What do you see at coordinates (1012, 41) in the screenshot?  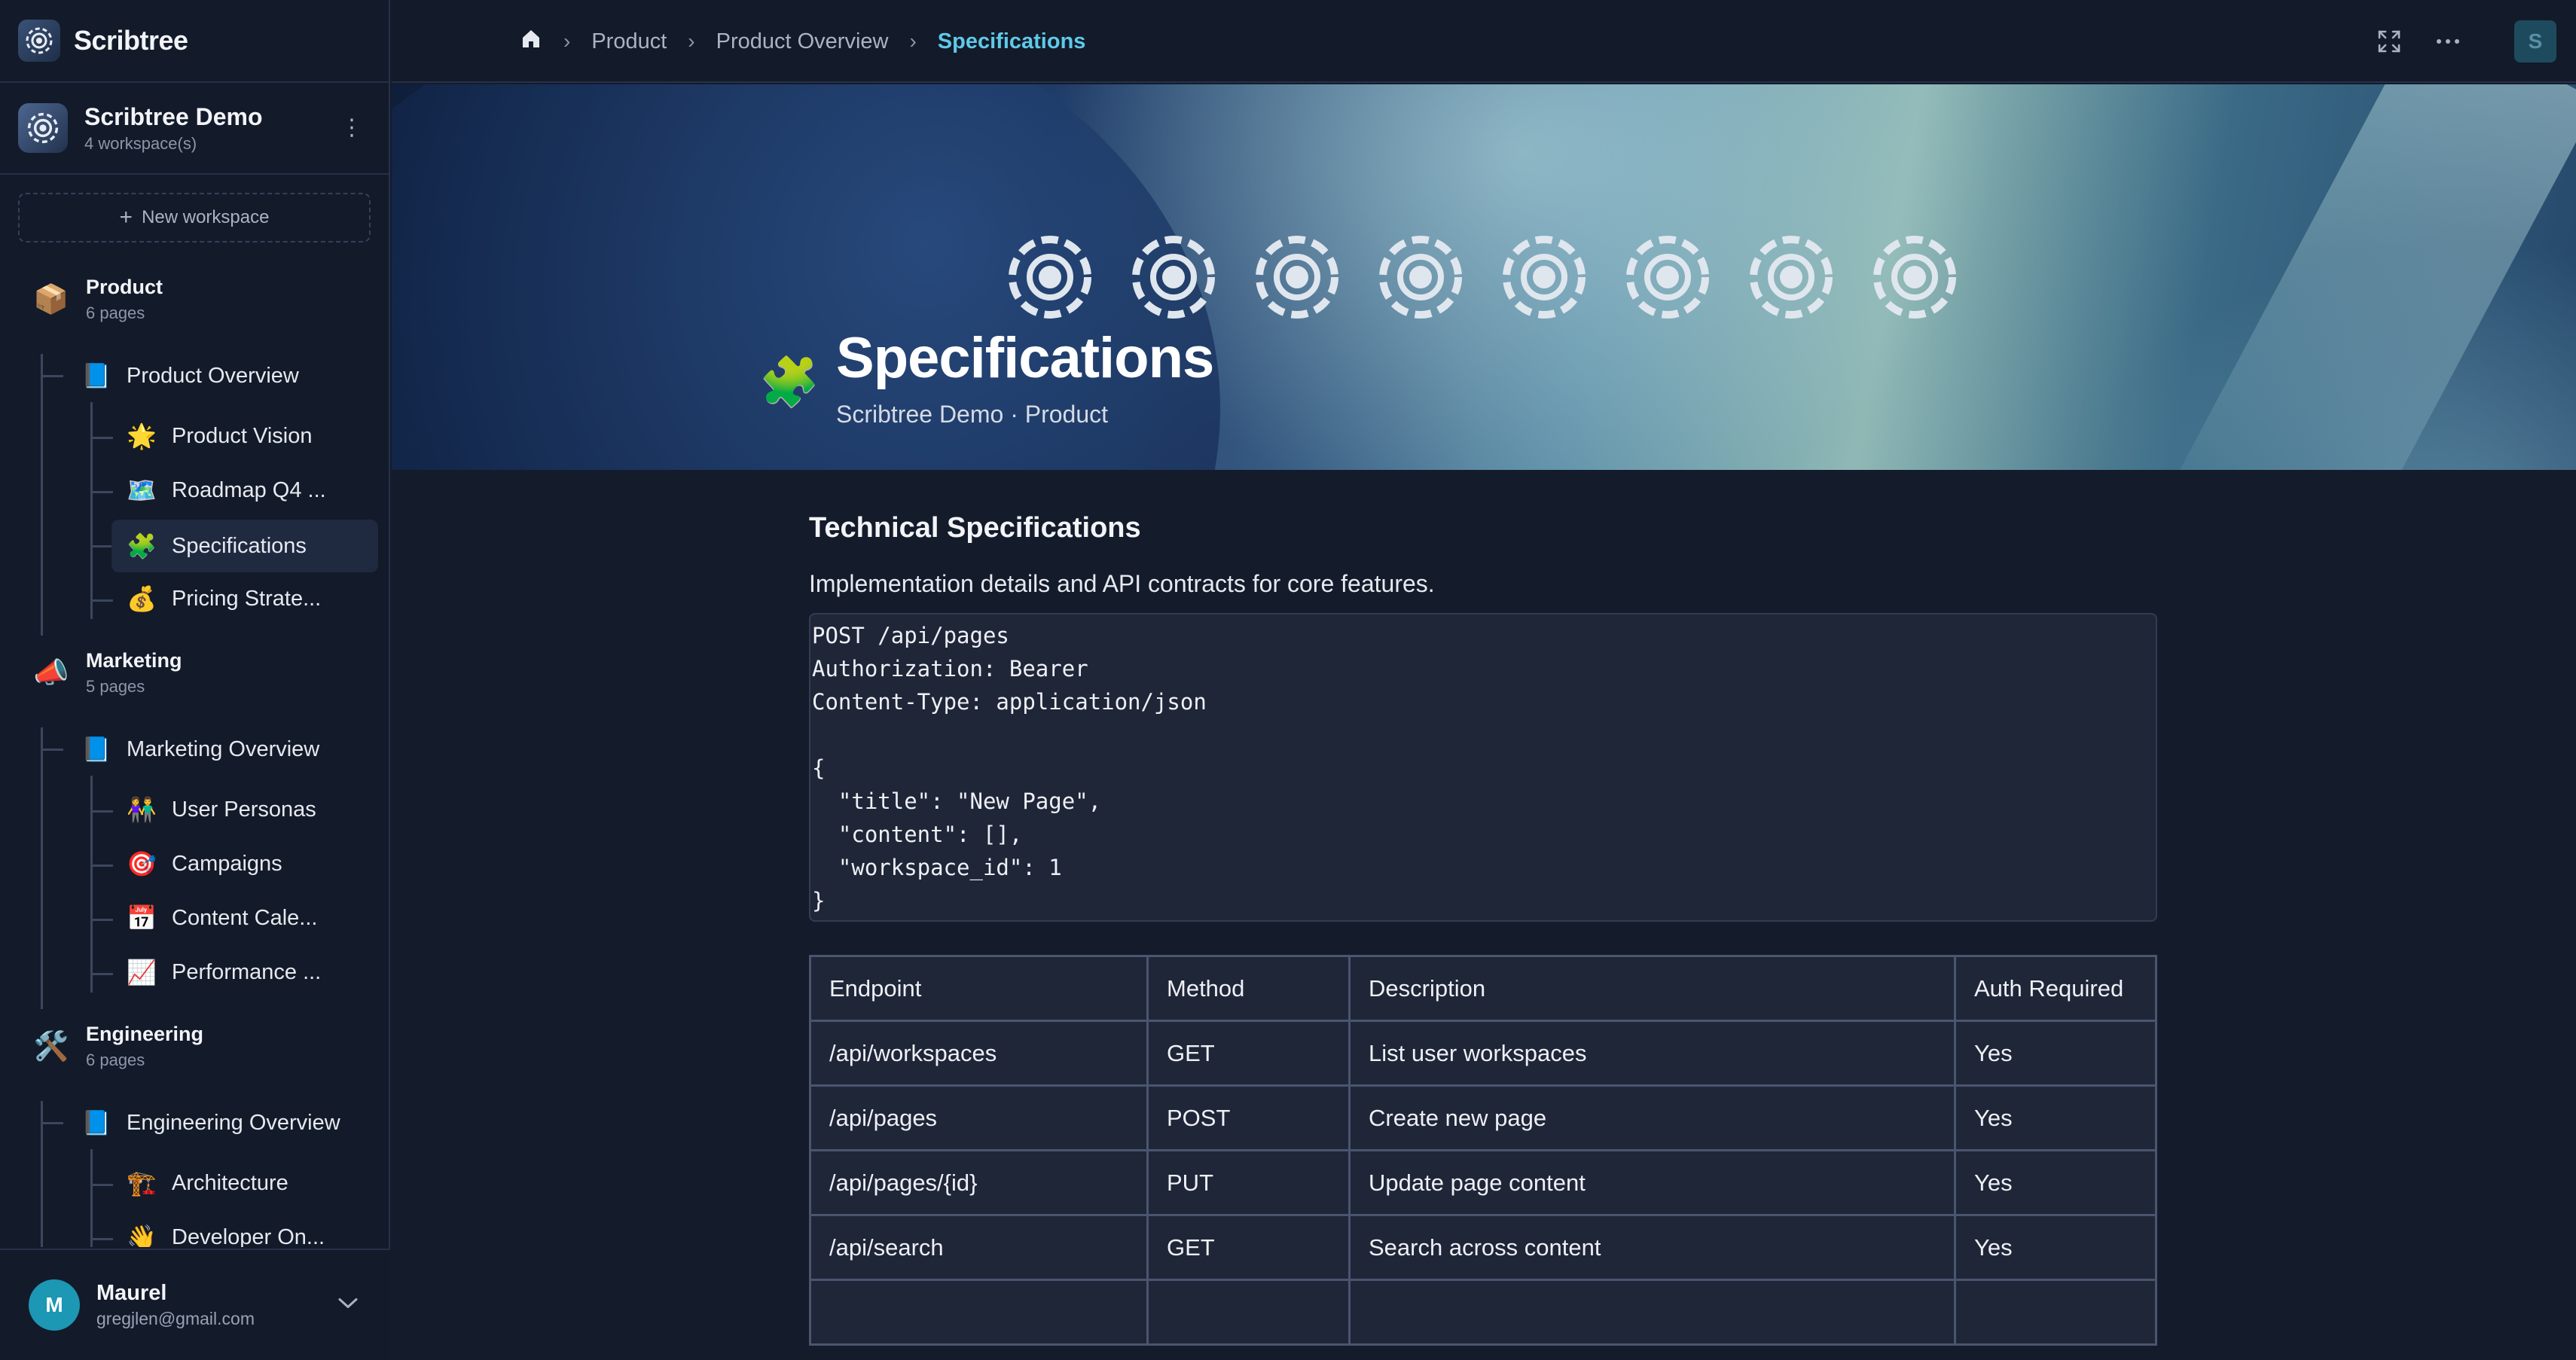 I see `breadcrumb-current: Specifications` at bounding box center [1012, 41].